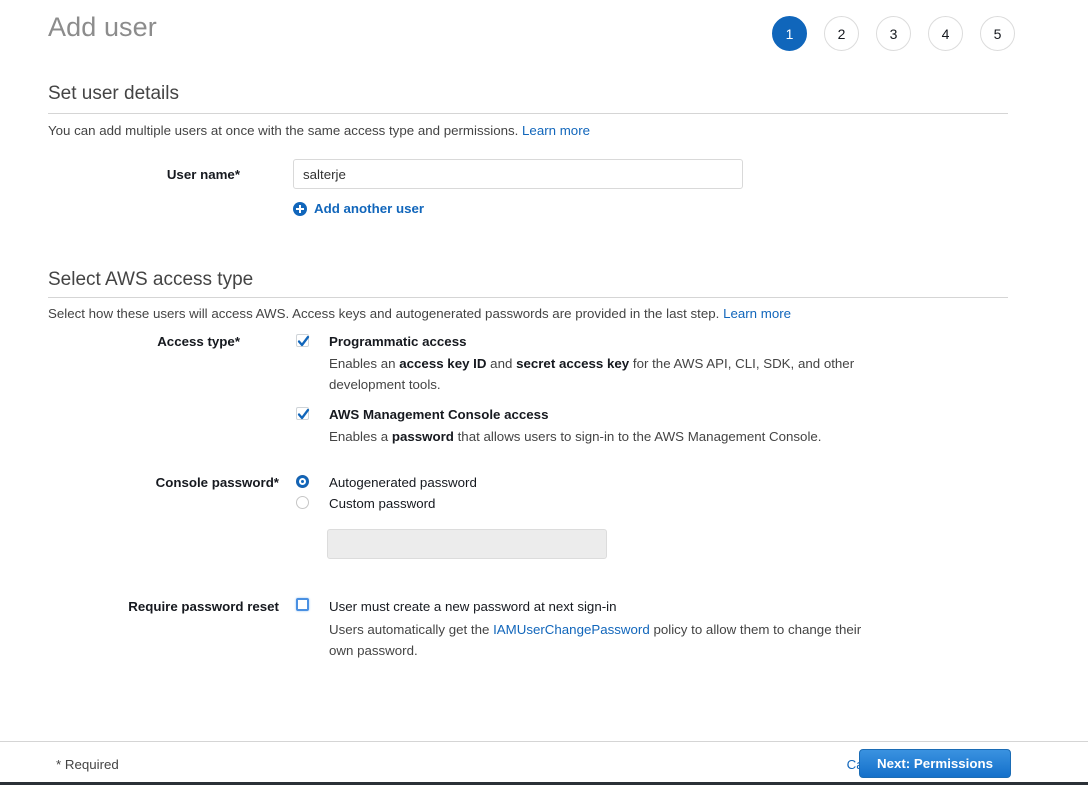 This screenshot has height=785, width=1088. Describe the element at coordinates (369, 208) in the screenshot. I see `add-another-user-label: Add another user` at that location.